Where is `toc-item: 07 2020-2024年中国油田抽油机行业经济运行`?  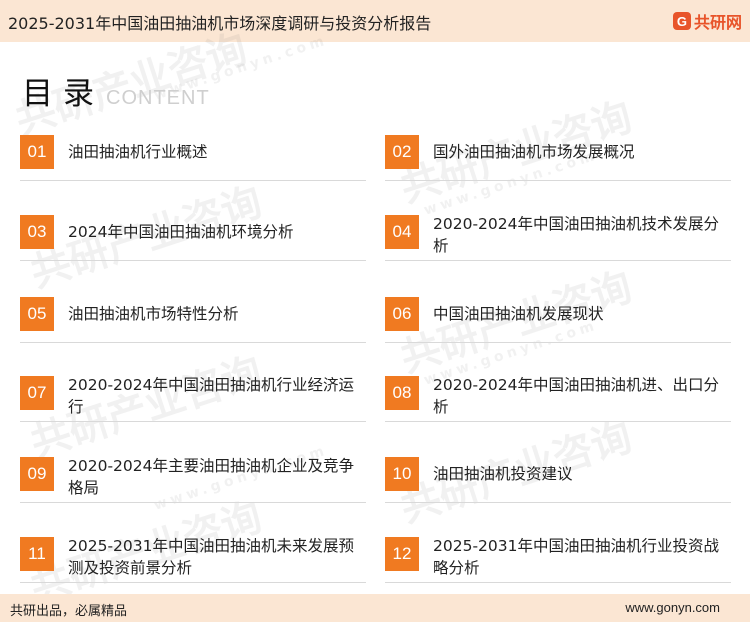
toc-item: 07 2020-2024年中国油田抽油机行业经济运行 is located at coordinates (193, 404).